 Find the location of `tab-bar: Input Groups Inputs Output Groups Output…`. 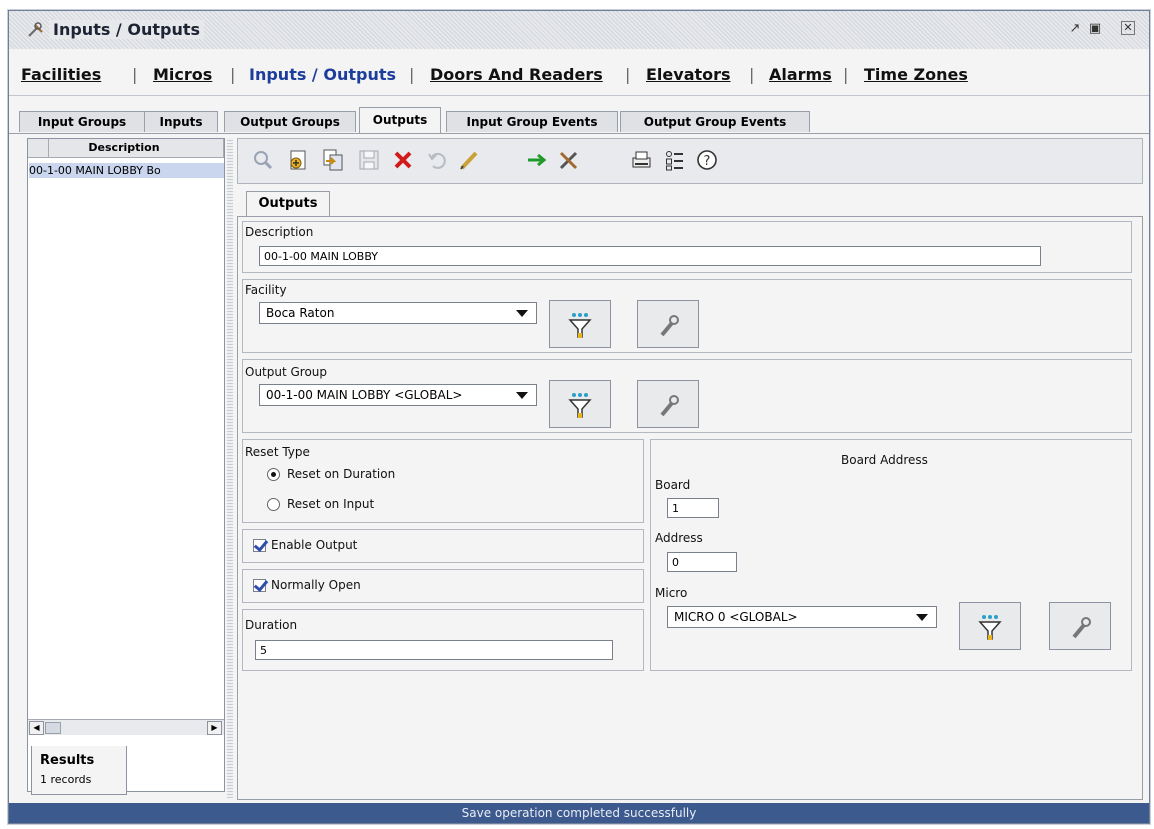

tab-bar: Input Groups Inputs Output Groups Output… is located at coordinates (579, 120).